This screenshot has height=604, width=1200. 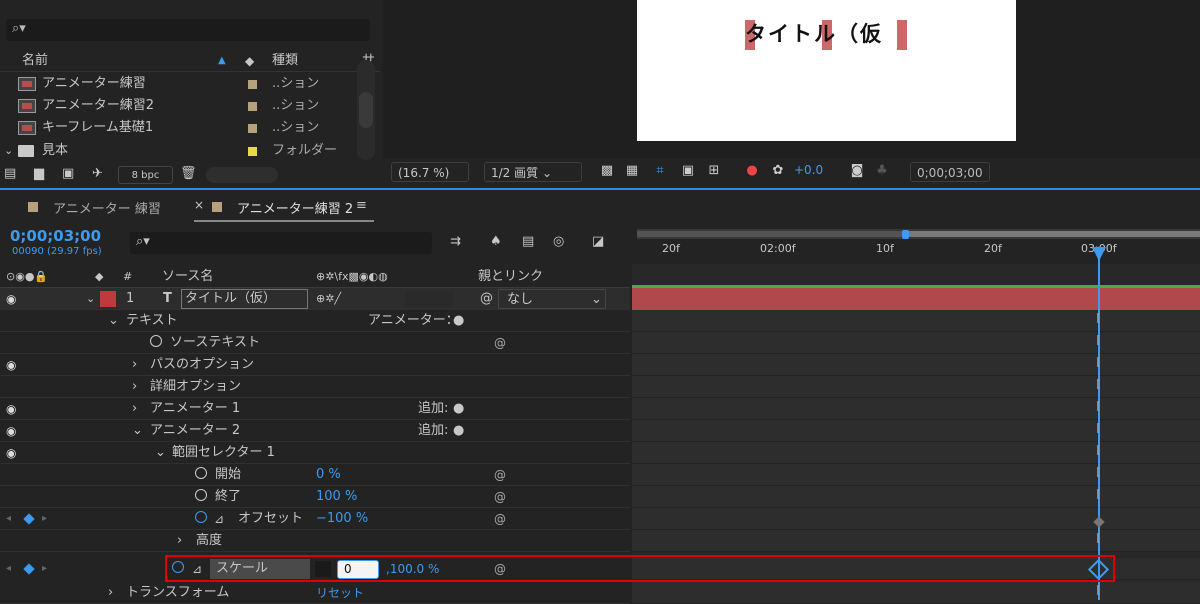 I want to click on property-group: ⌄ テキスト アニメーター： ●, so click(x=315, y=321).